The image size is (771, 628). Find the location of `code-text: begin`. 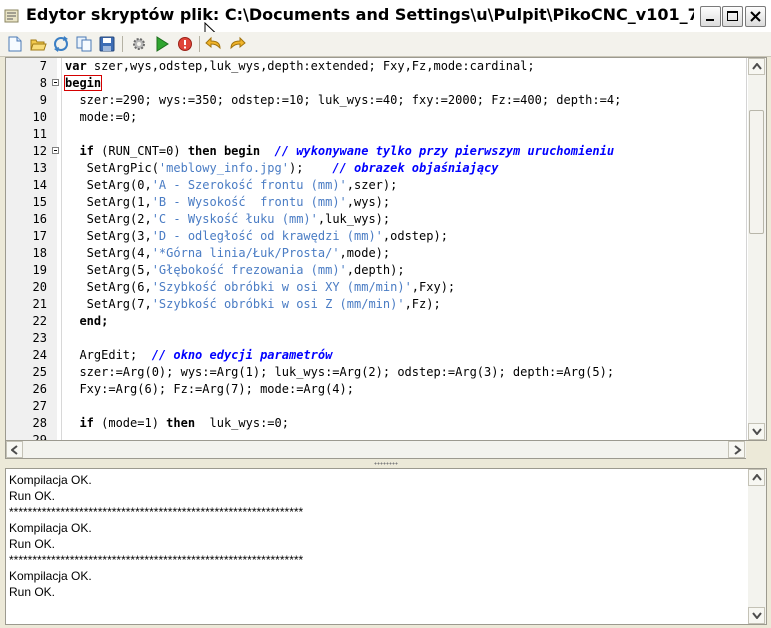

code-text: begin is located at coordinates (83, 83).